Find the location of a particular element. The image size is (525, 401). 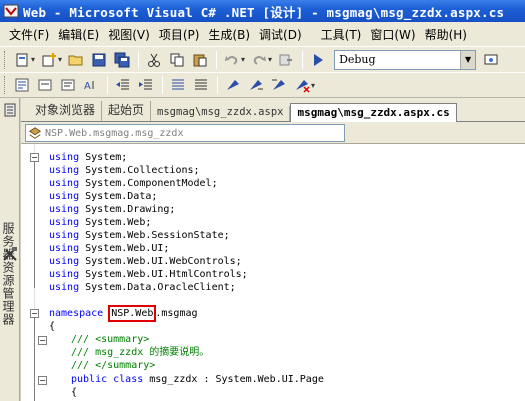

using-line: using System.ComponentModel; is located at coordinates (133, 183).